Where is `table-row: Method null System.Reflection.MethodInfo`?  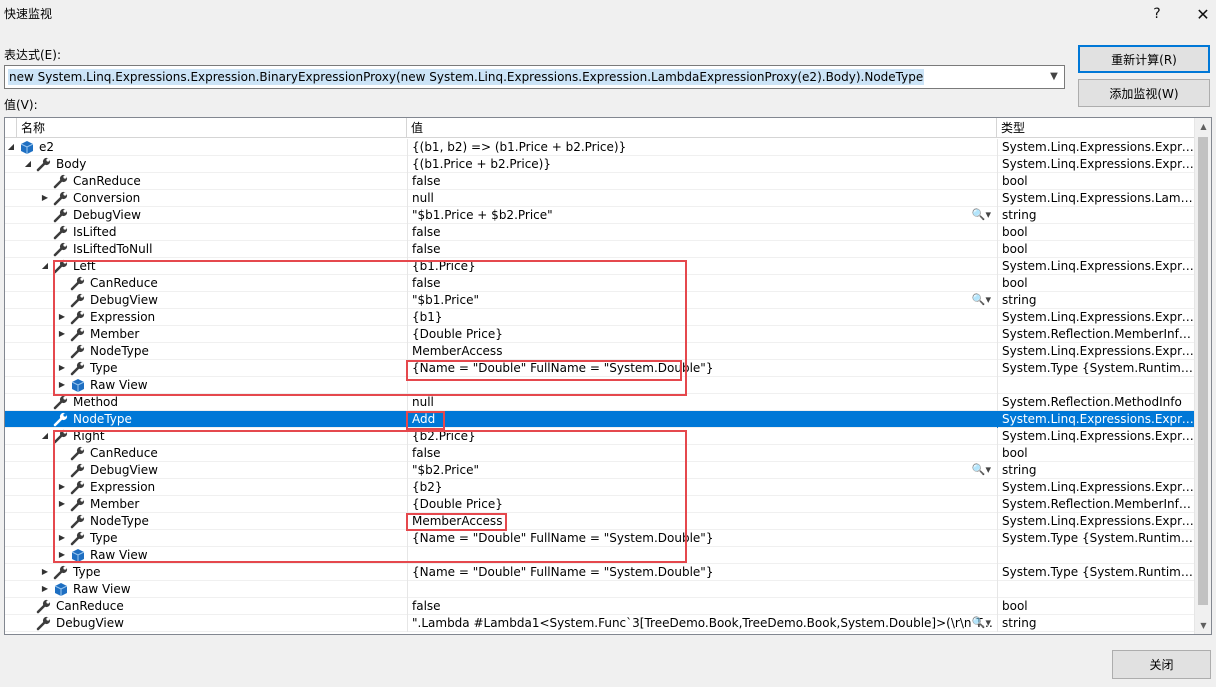
table-row: Method null System.Reflection.MethodInfo is located at coordinates (600, 402).